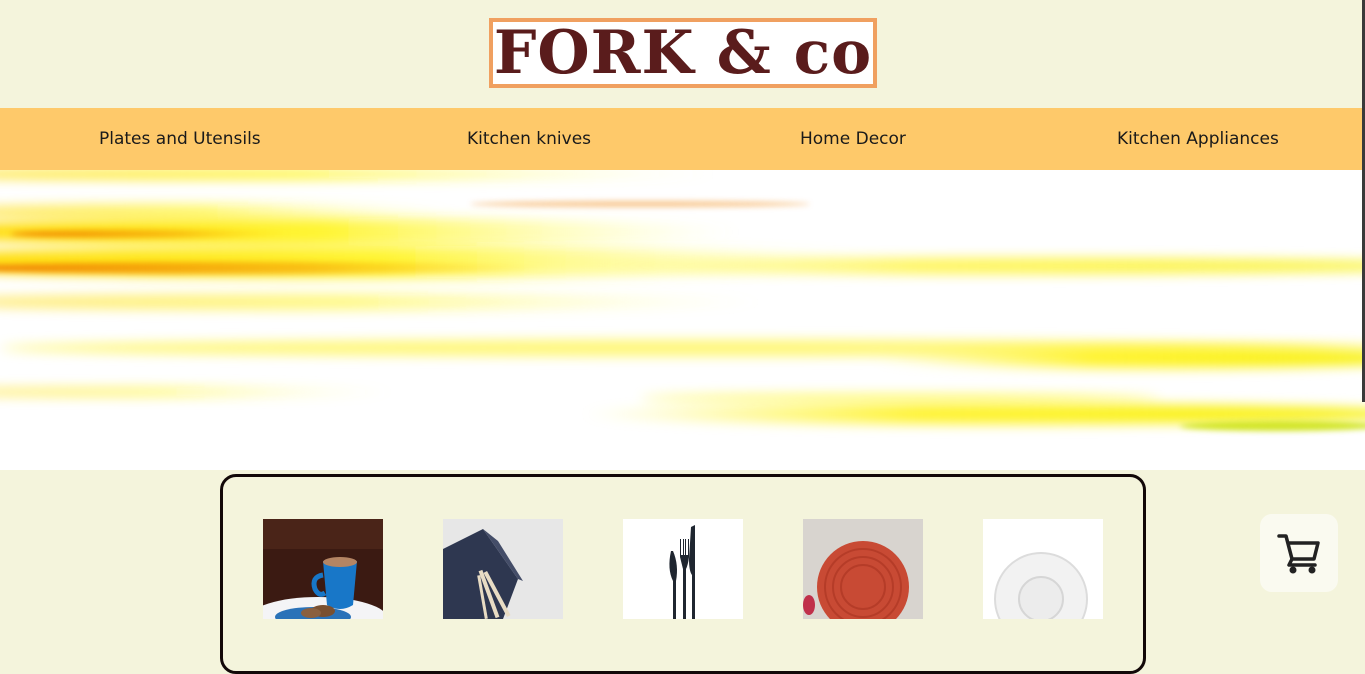 Image resolution: width=1365 pixels, height=674 pixels. I want to click on product-card-red-plate, so click(863, 569).